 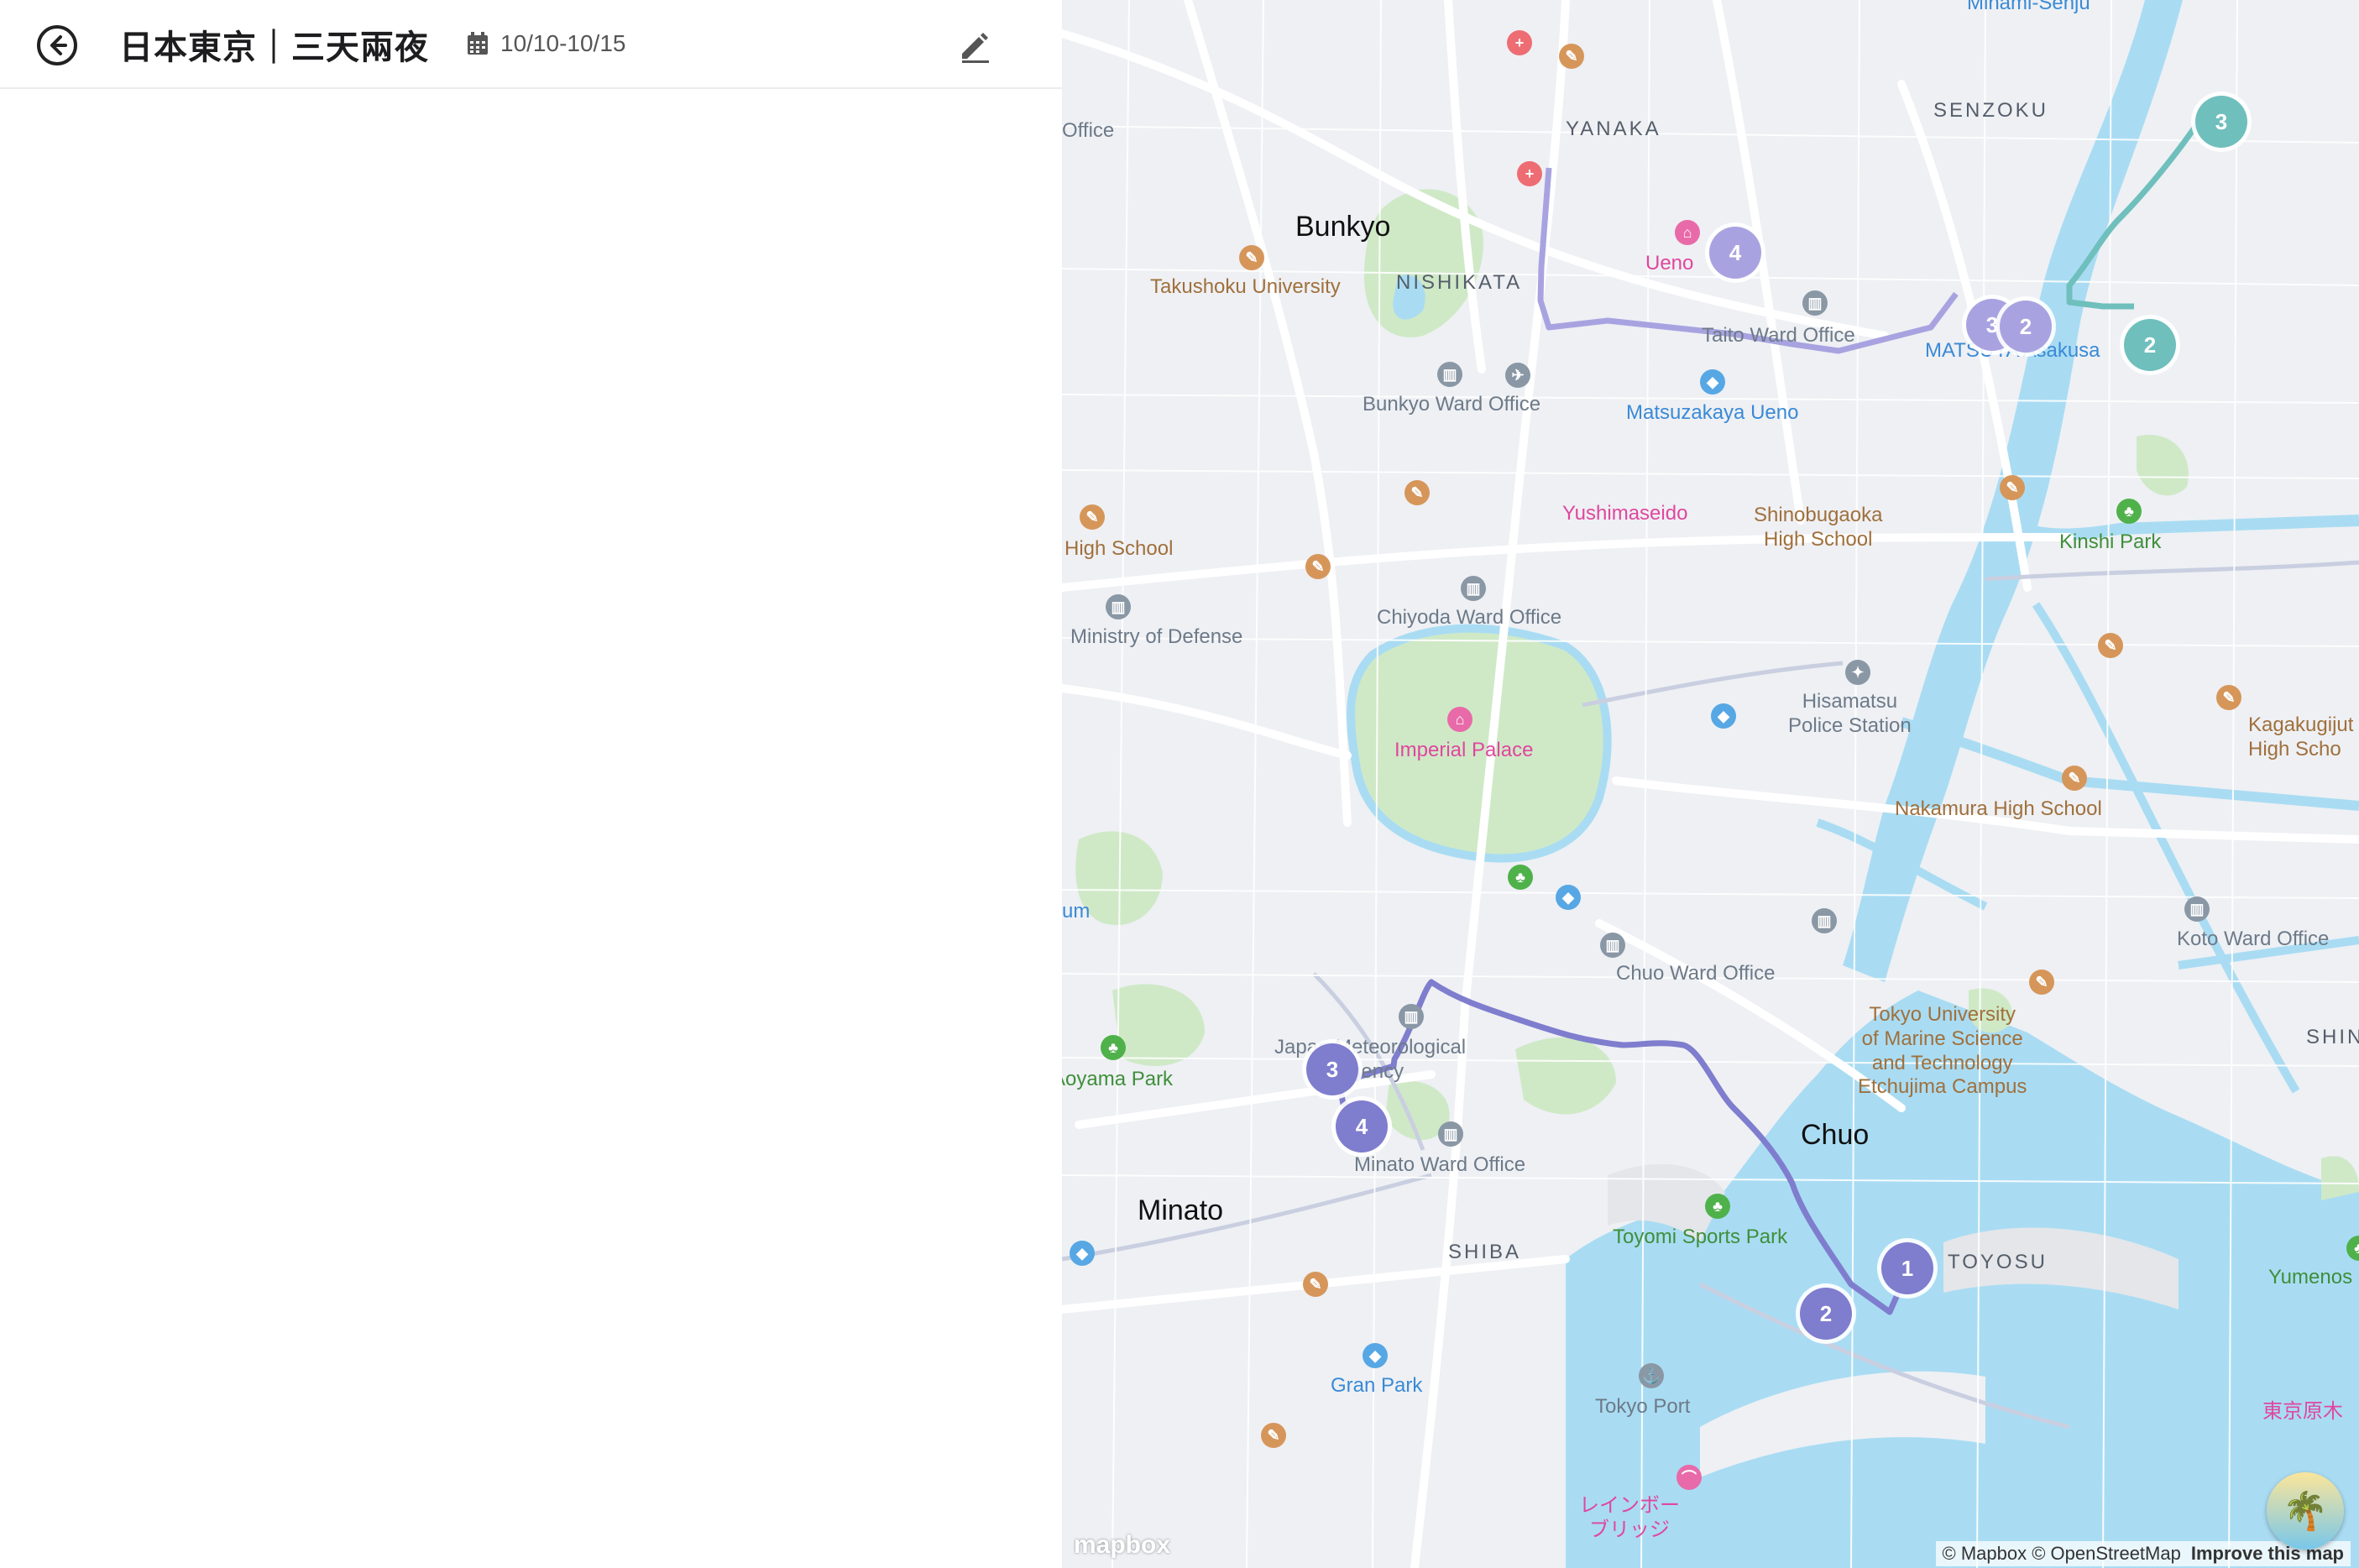 I want to click on district-minato: Minato, so click(x=1181, y=1210).